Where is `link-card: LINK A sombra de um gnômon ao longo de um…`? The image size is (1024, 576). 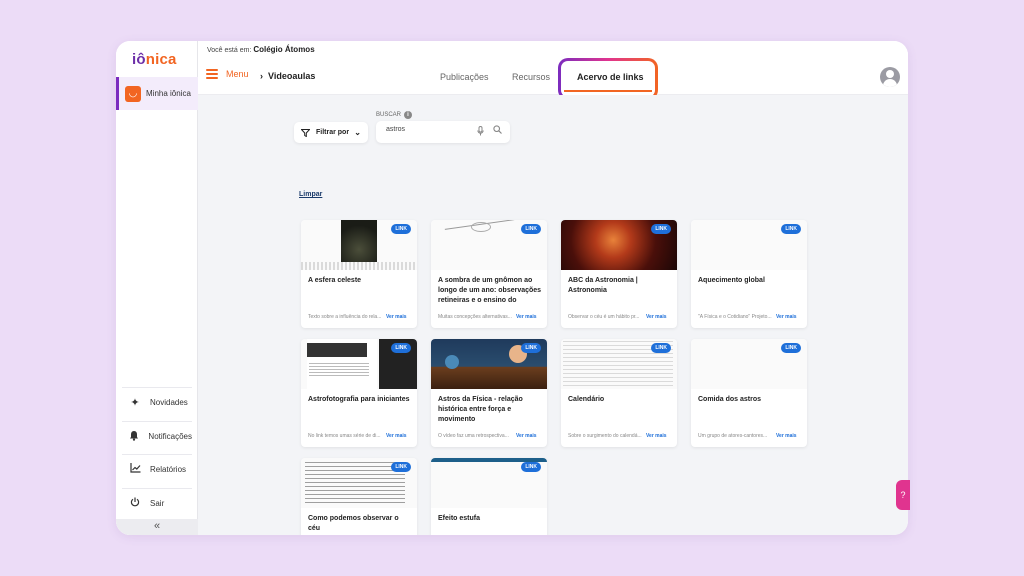
link-card: LINK A sombra de um gnômon ao longo de um… is located at coordinates (489, 274).